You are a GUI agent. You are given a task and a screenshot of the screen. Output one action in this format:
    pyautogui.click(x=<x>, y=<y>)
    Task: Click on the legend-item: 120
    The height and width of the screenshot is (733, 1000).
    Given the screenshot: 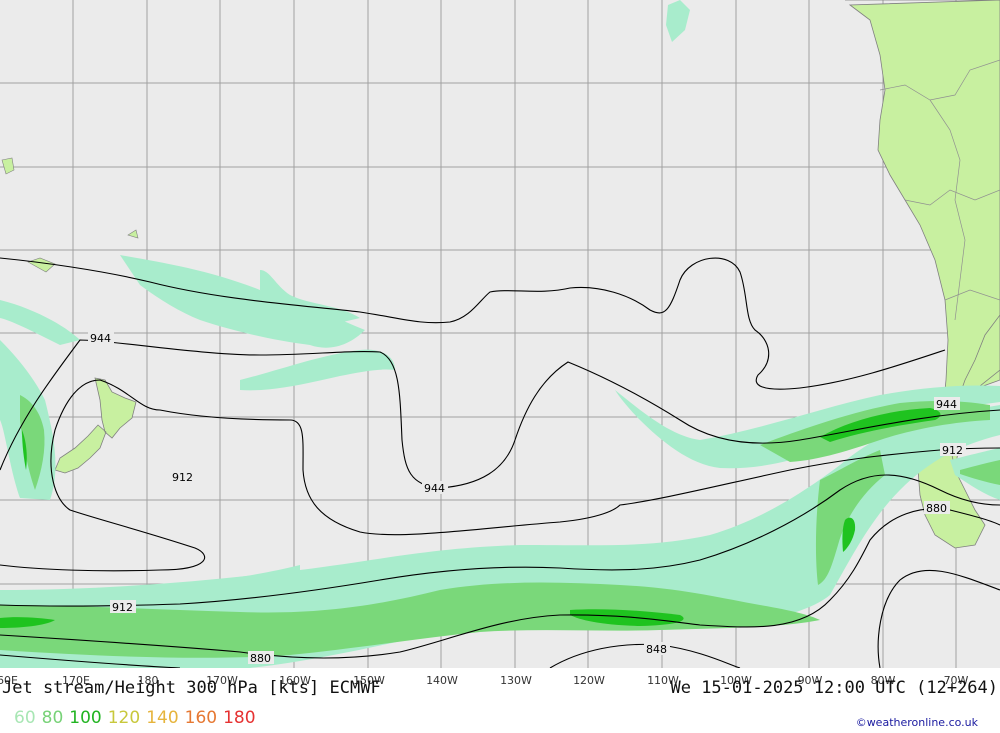 What is the action you would take?
    pyautogui.click(x=124, y=718)
    